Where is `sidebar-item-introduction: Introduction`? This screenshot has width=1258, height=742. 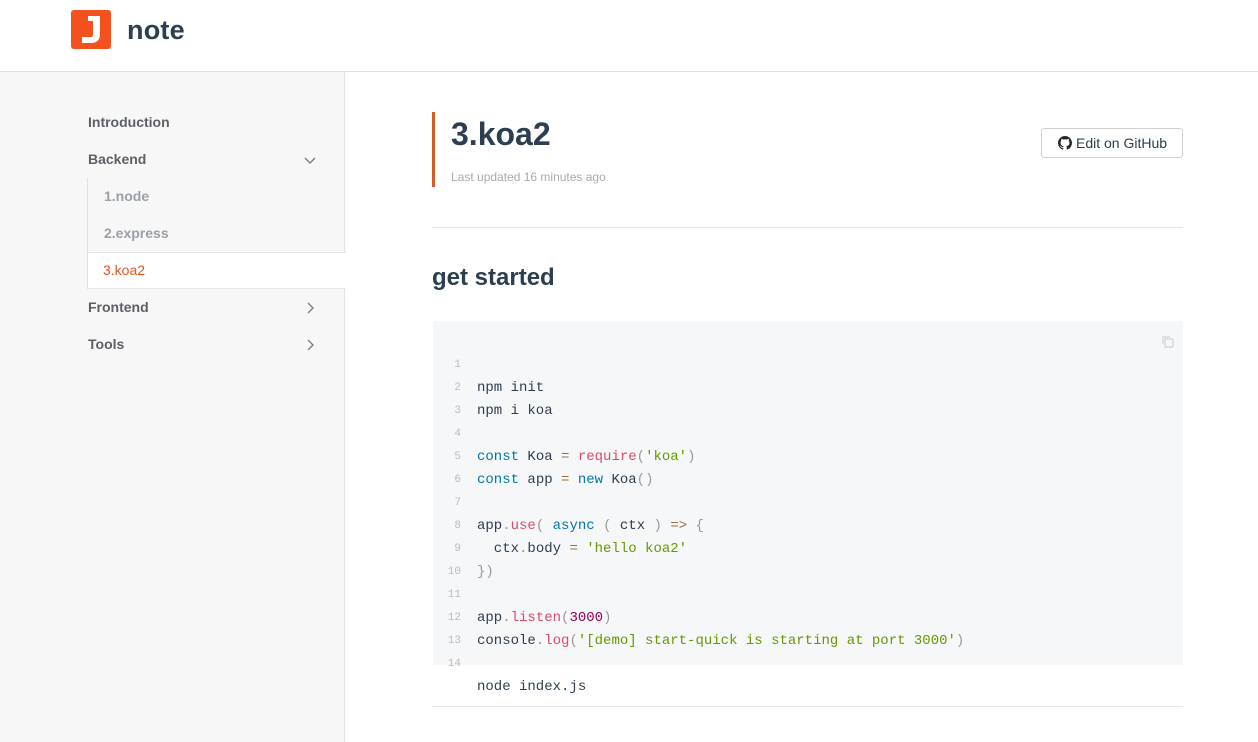 sidebar-item-introduction: Introduction is located at coordinates (129, 122).